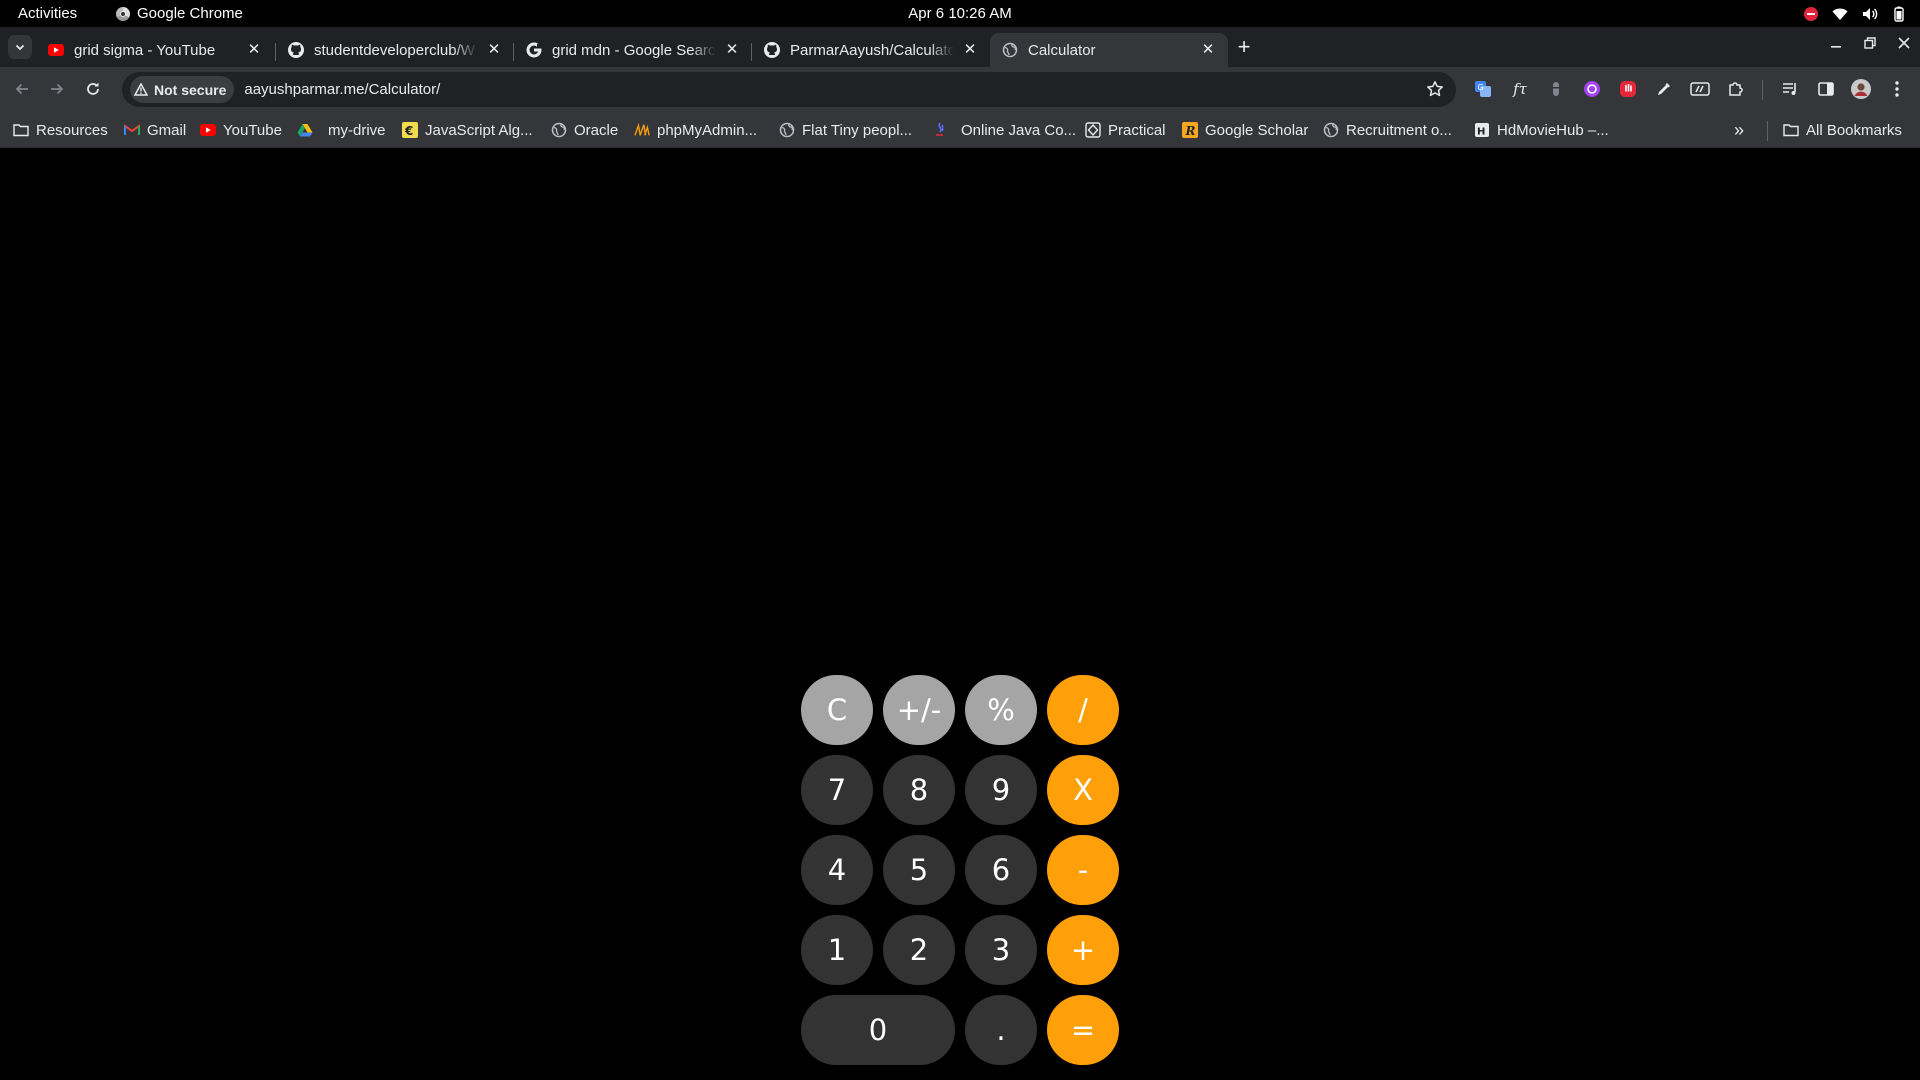 The image size is (1920, 1080). I want to click on java-icon, so click(940, 130).